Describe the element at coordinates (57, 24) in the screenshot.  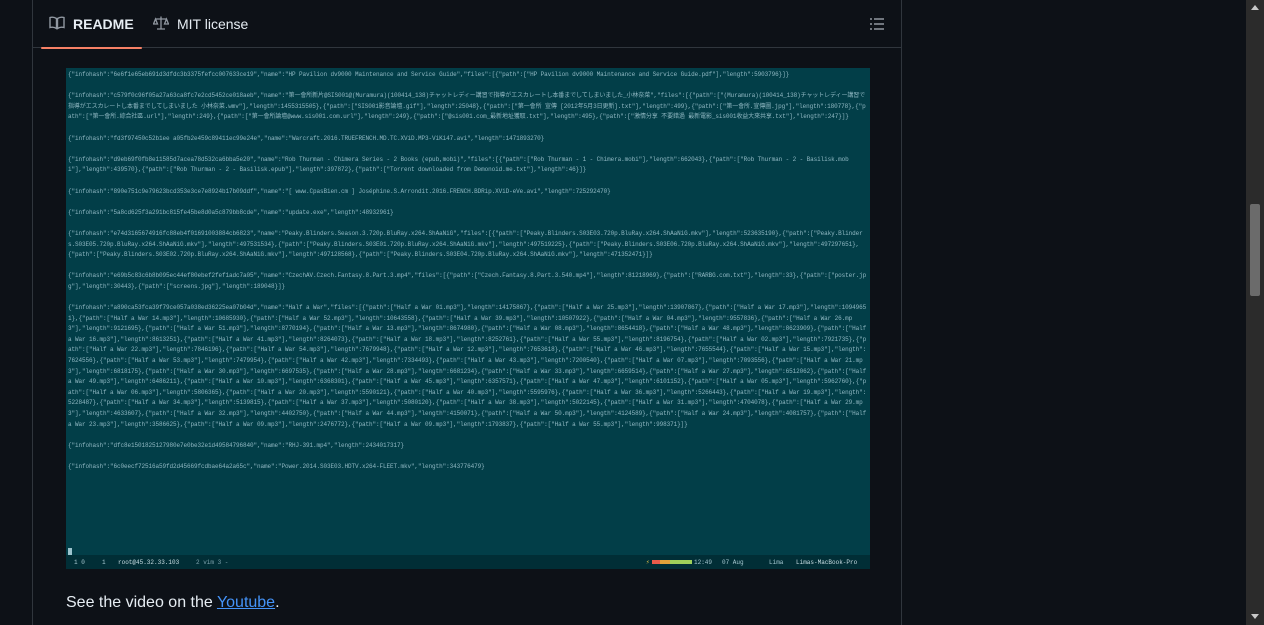
I see `book-icon` at that location.